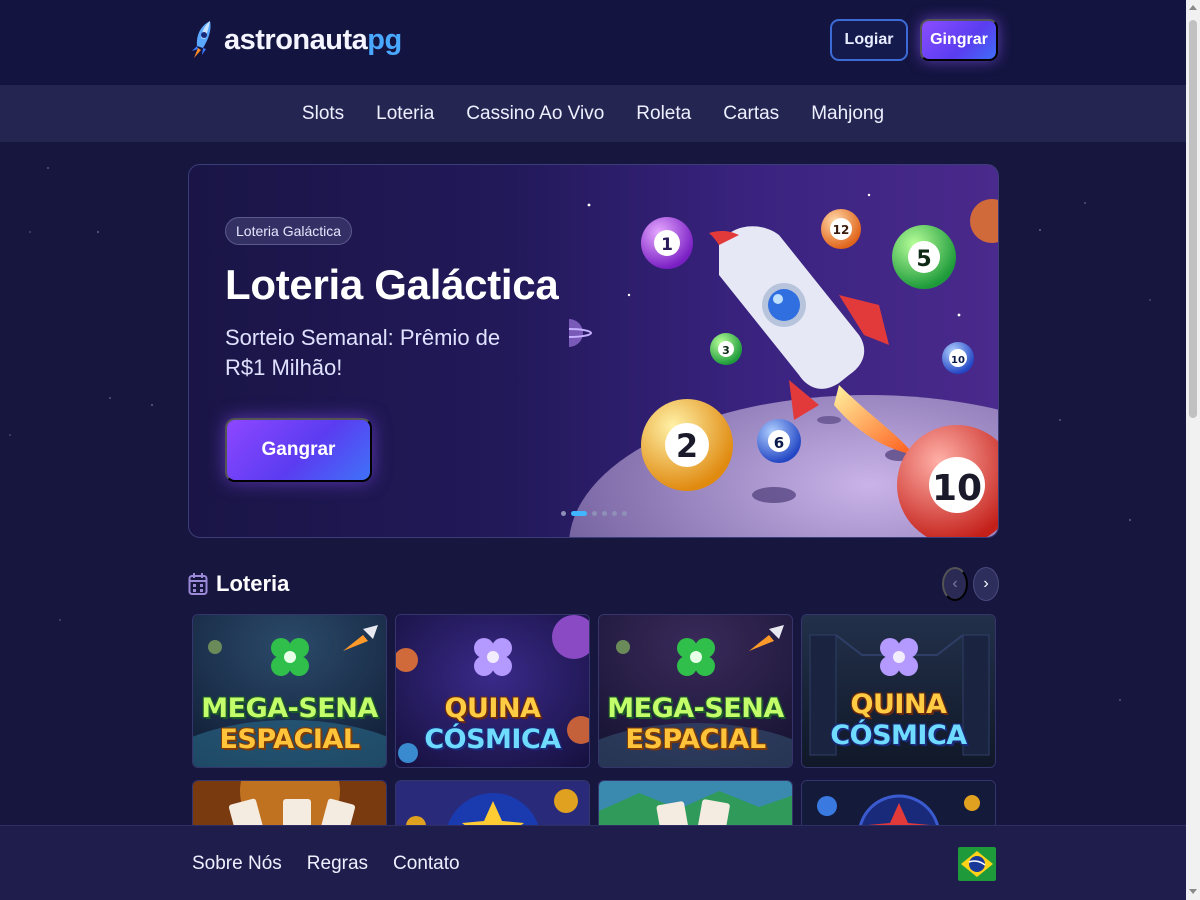  Describe the element at coordinates (977, 864) in the screenshot. I see `brazil-flag-icon` at that location.